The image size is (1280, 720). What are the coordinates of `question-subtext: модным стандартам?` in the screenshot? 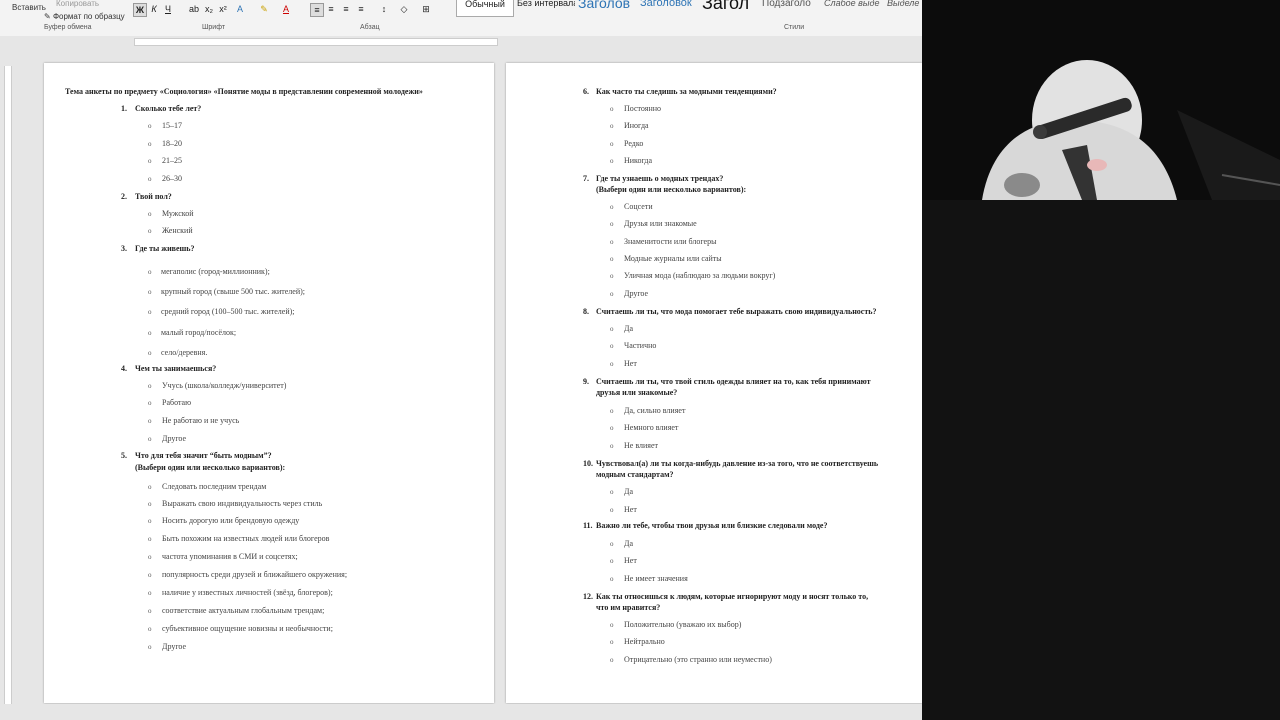 It's located at (635, 474).